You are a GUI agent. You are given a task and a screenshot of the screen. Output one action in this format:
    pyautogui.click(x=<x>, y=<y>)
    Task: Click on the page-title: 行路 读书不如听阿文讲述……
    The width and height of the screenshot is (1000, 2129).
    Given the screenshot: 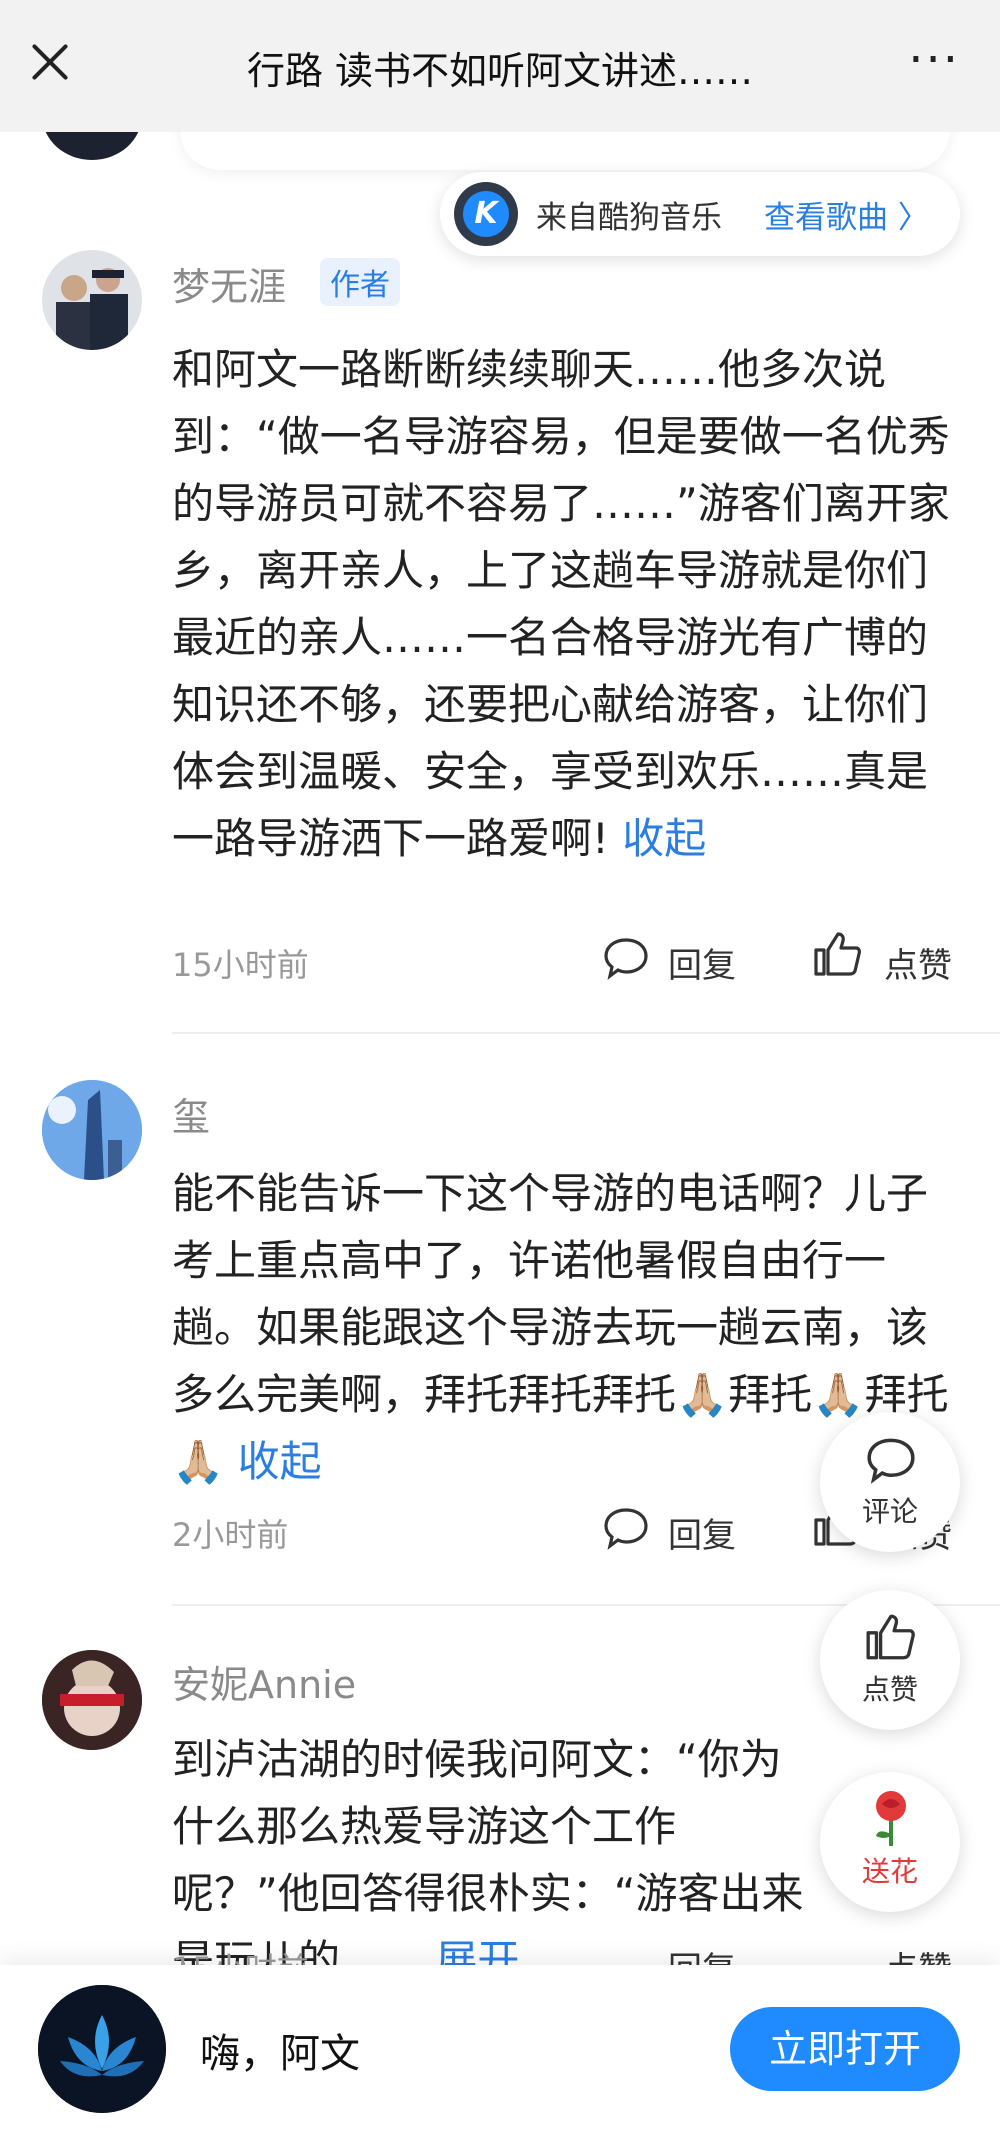 What is the action you would take?
    pyautogui.click(x=500, y=71)
    